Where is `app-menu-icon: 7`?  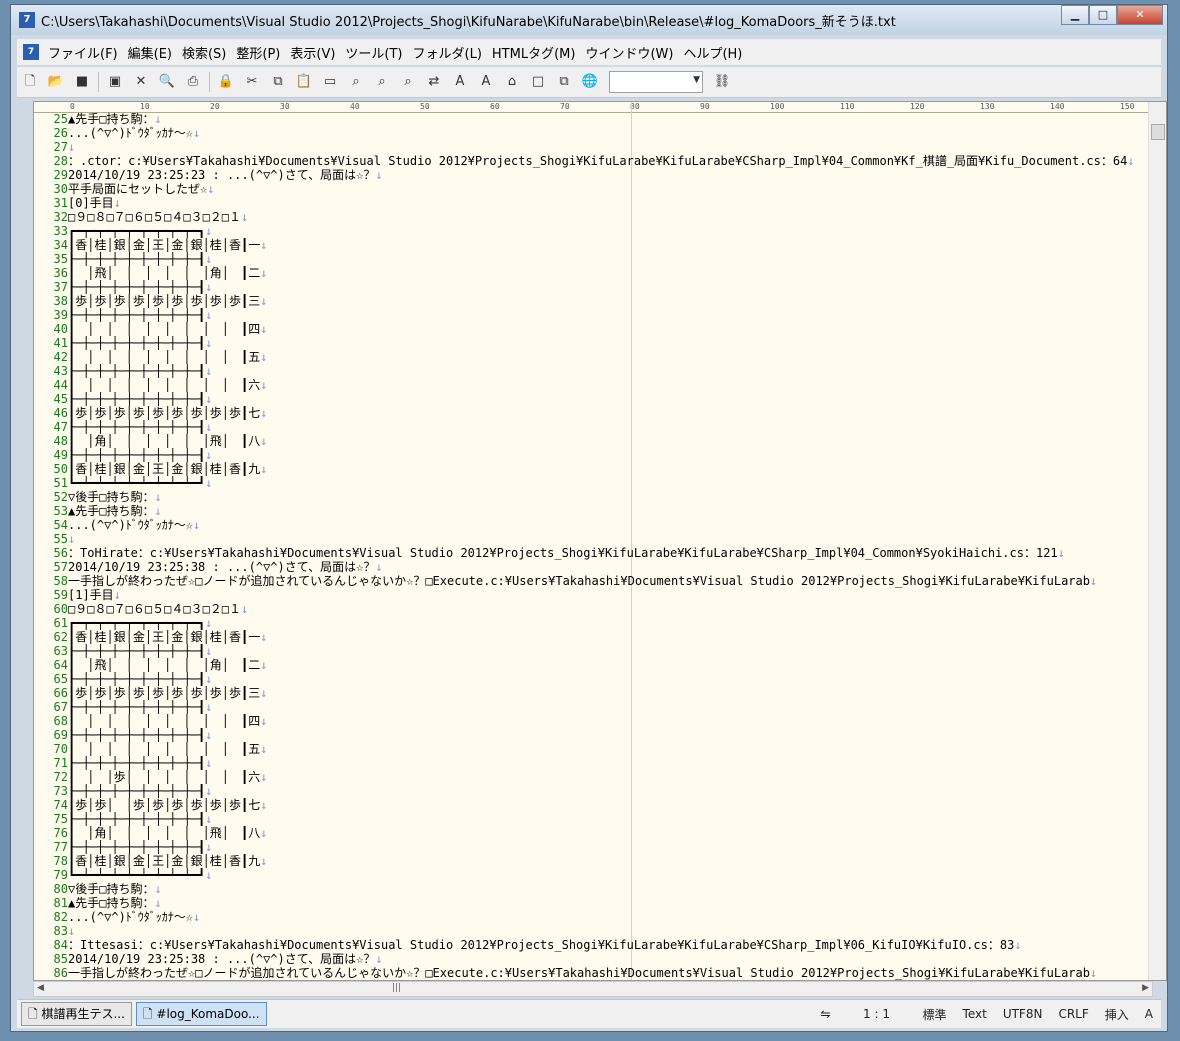 app-menu-icon: 7 is located at coordinates (31, 52).